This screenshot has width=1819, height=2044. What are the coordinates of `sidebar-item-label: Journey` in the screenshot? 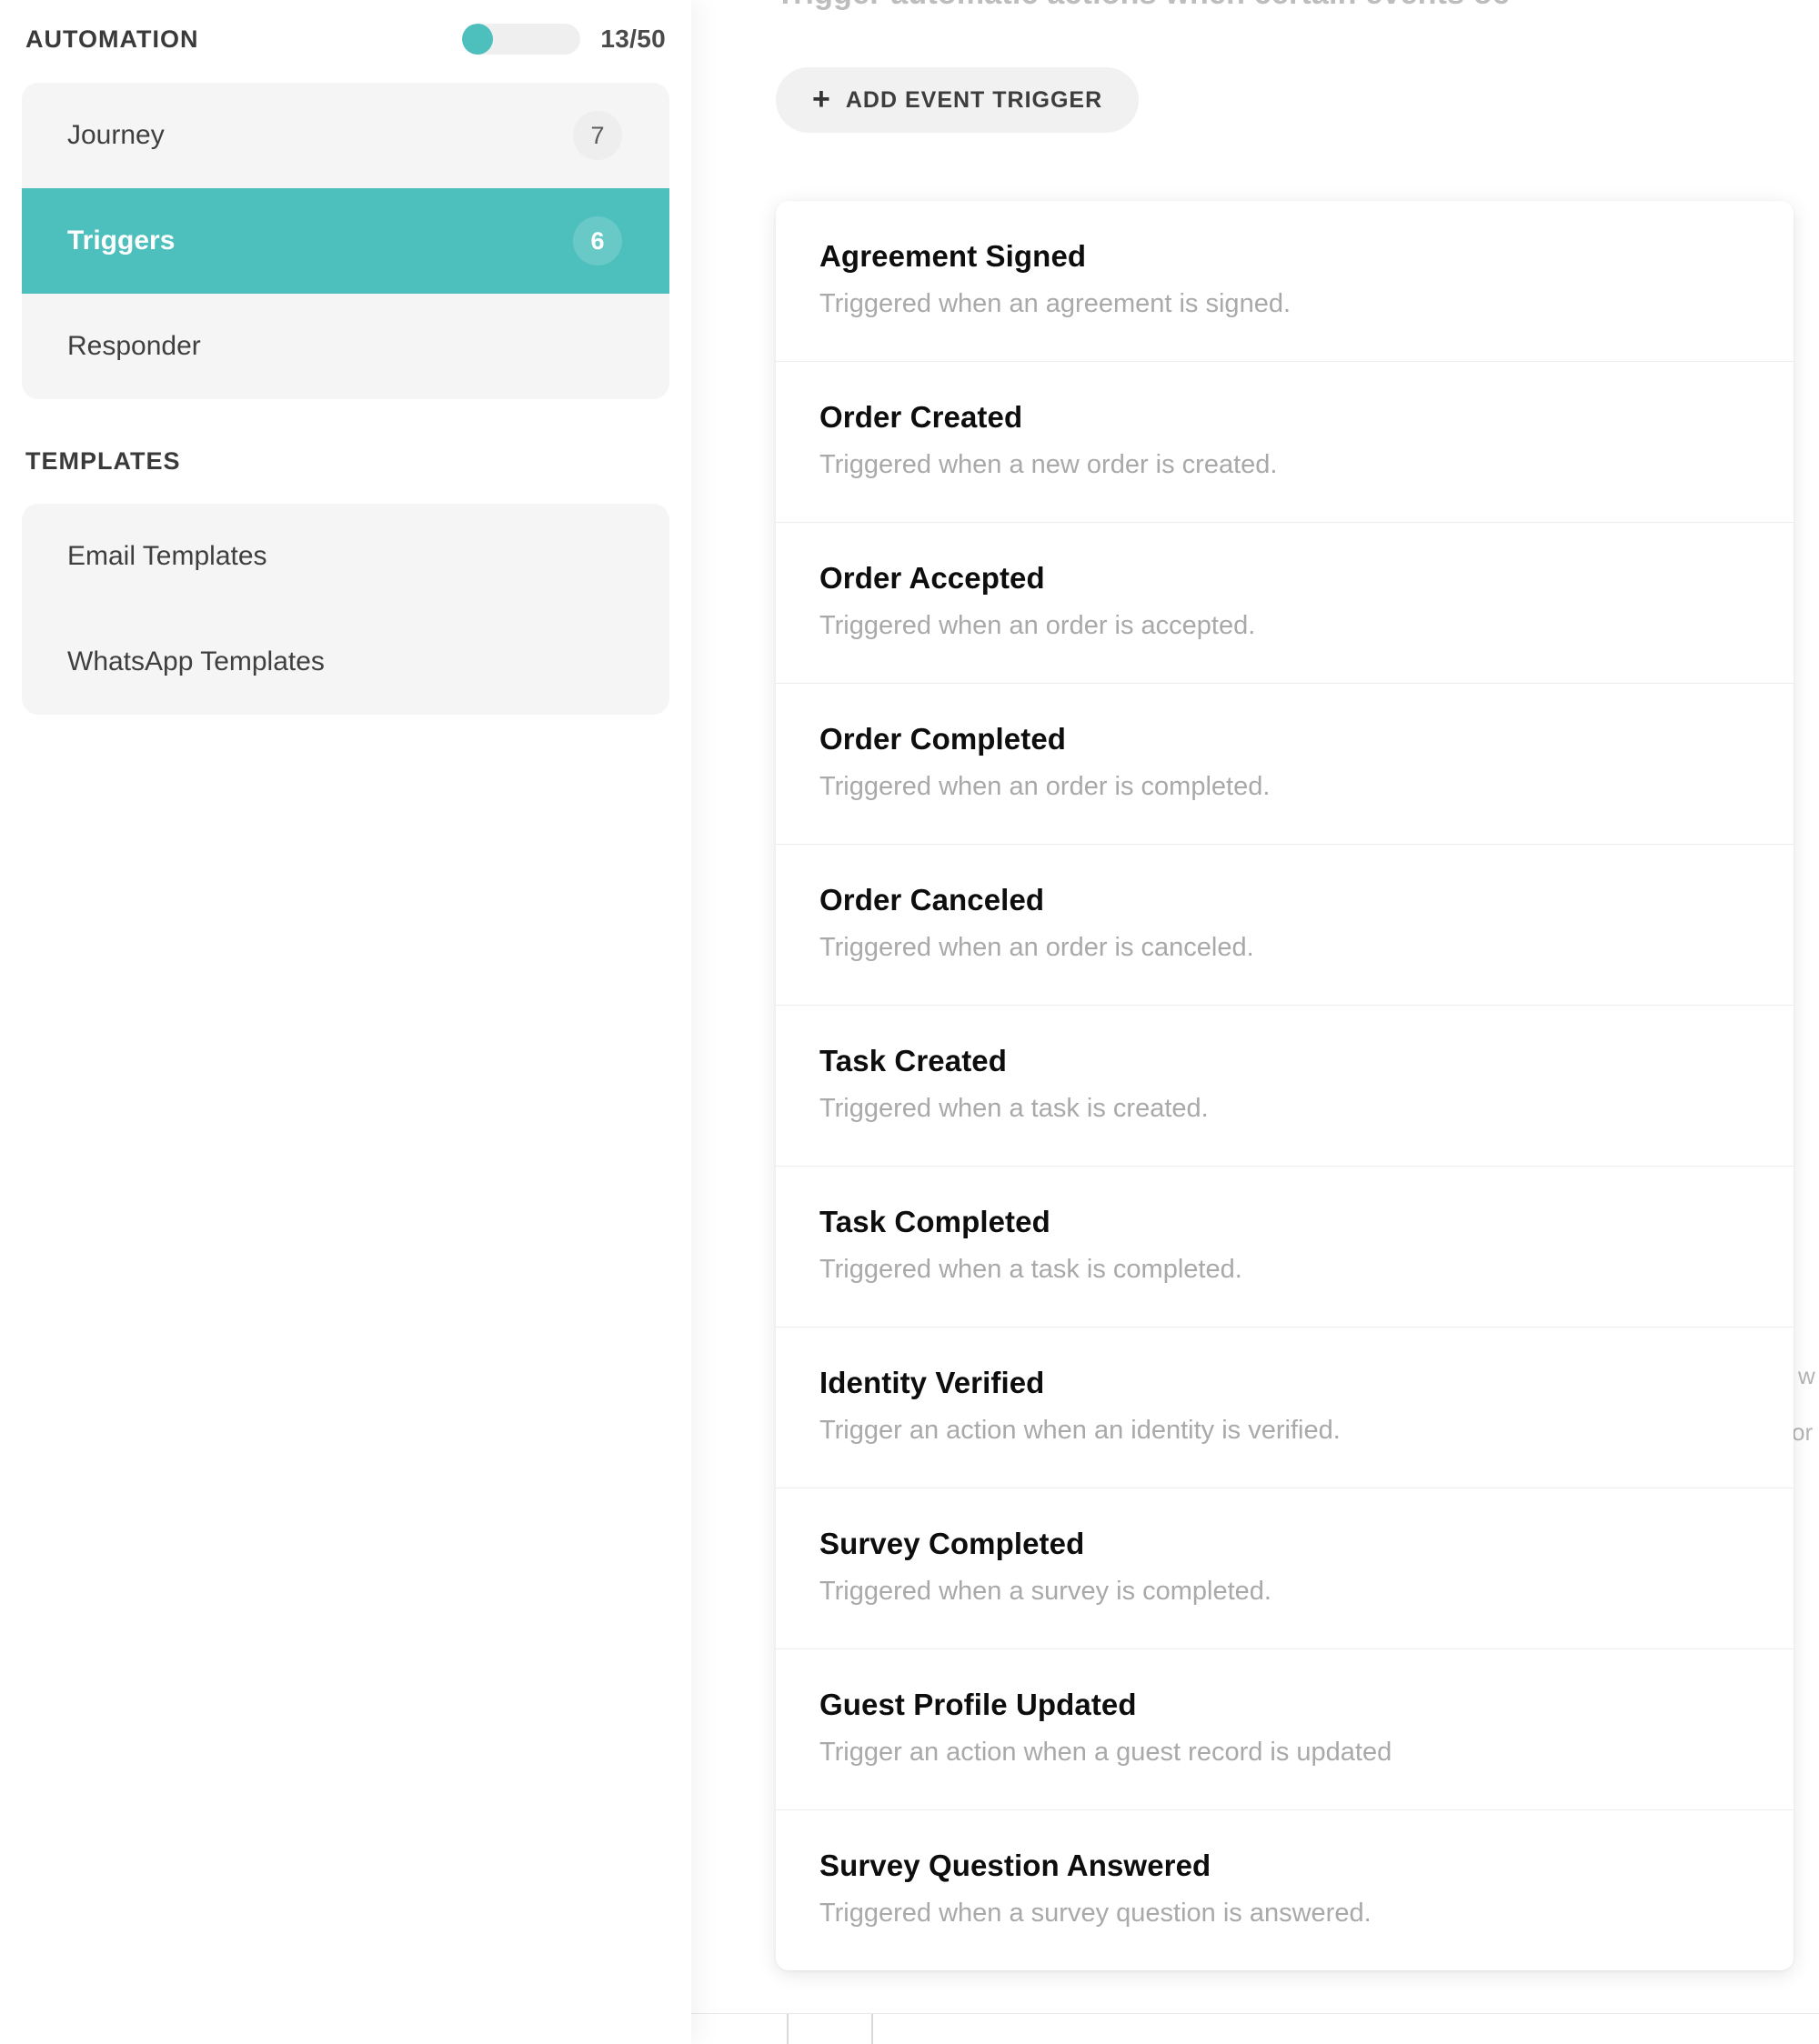 It's located at (116, 135).